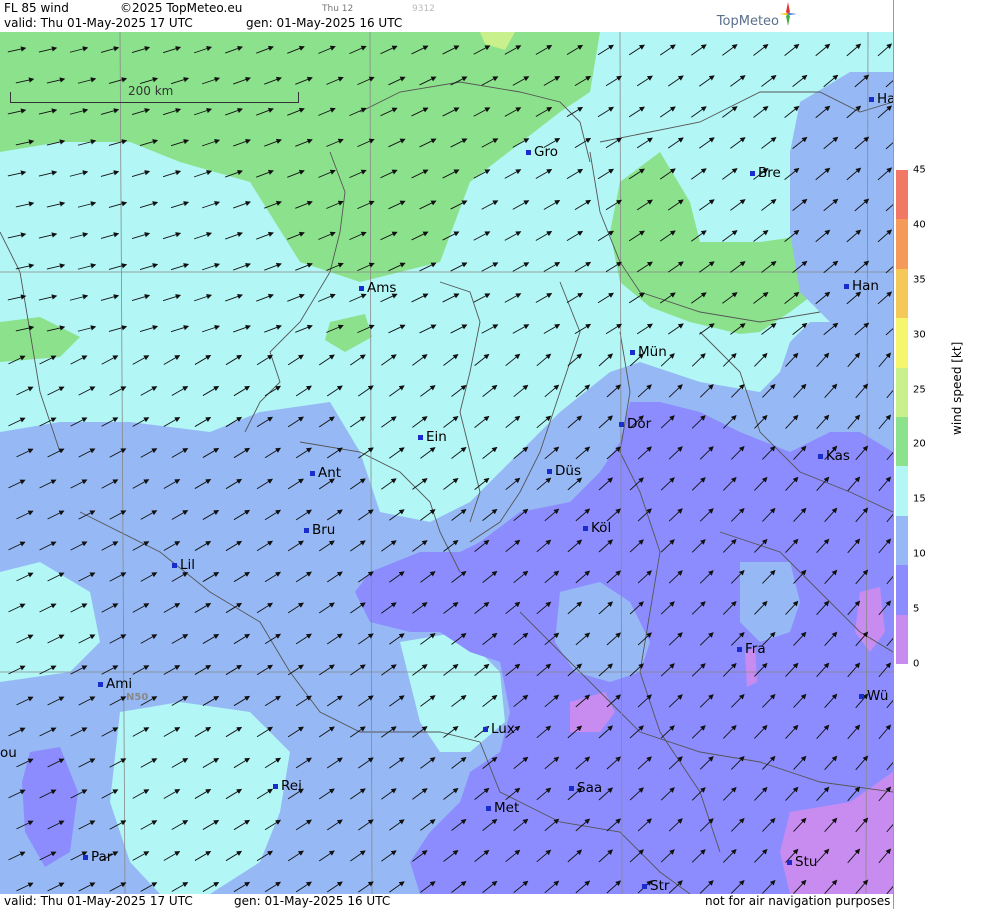 The height and width of the screenshot is (909, 983). I want to click on city-marker: Düs, so click(564, 471).